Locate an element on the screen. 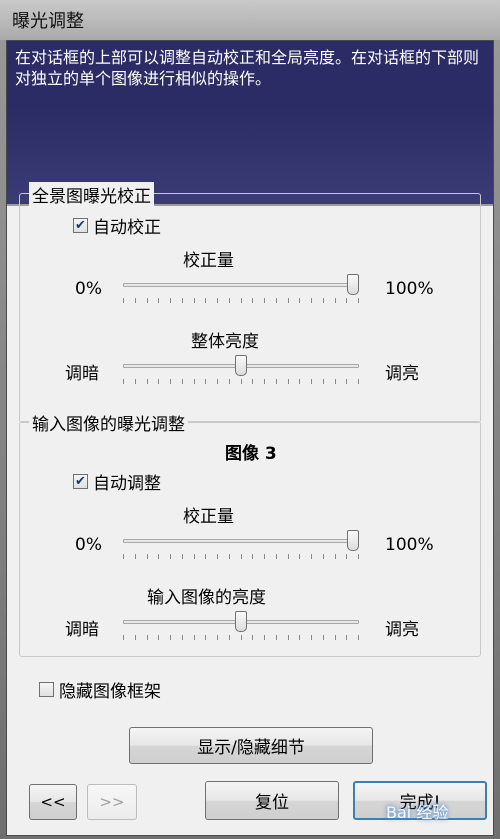 Image resolution: width=500 pixels, height=839 pixels. auto-adjust-checkbox: ✔ 自动调整 is located at coordinates (117, 481).